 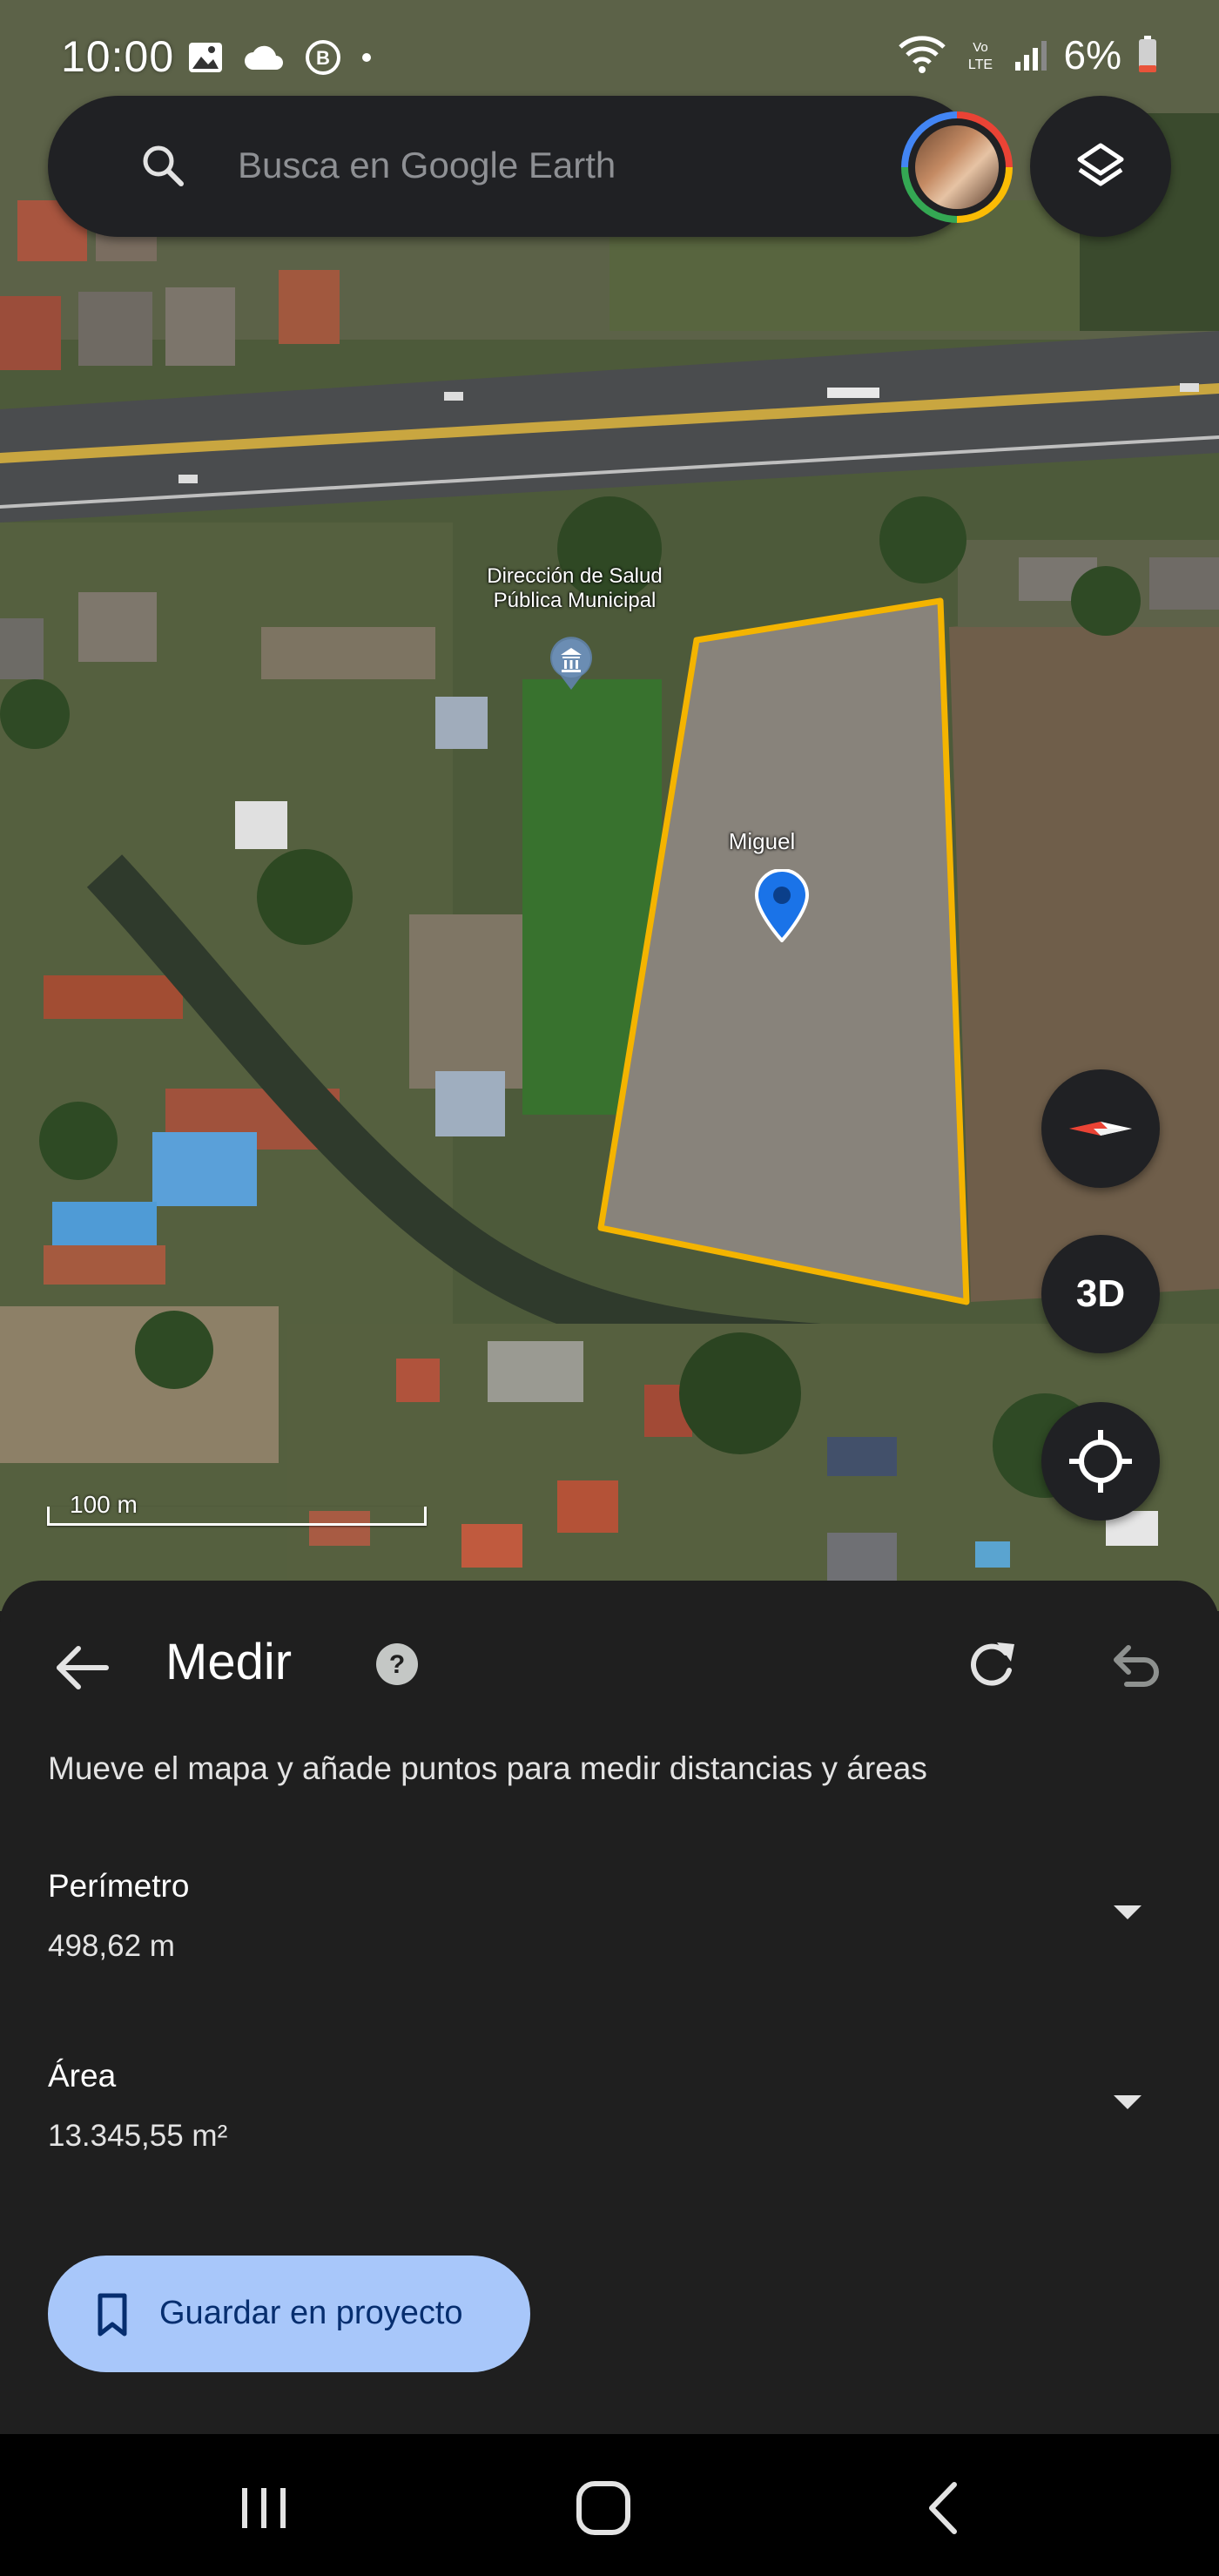 I want to click on help-icon: ?, so click(x=397, y=1664).